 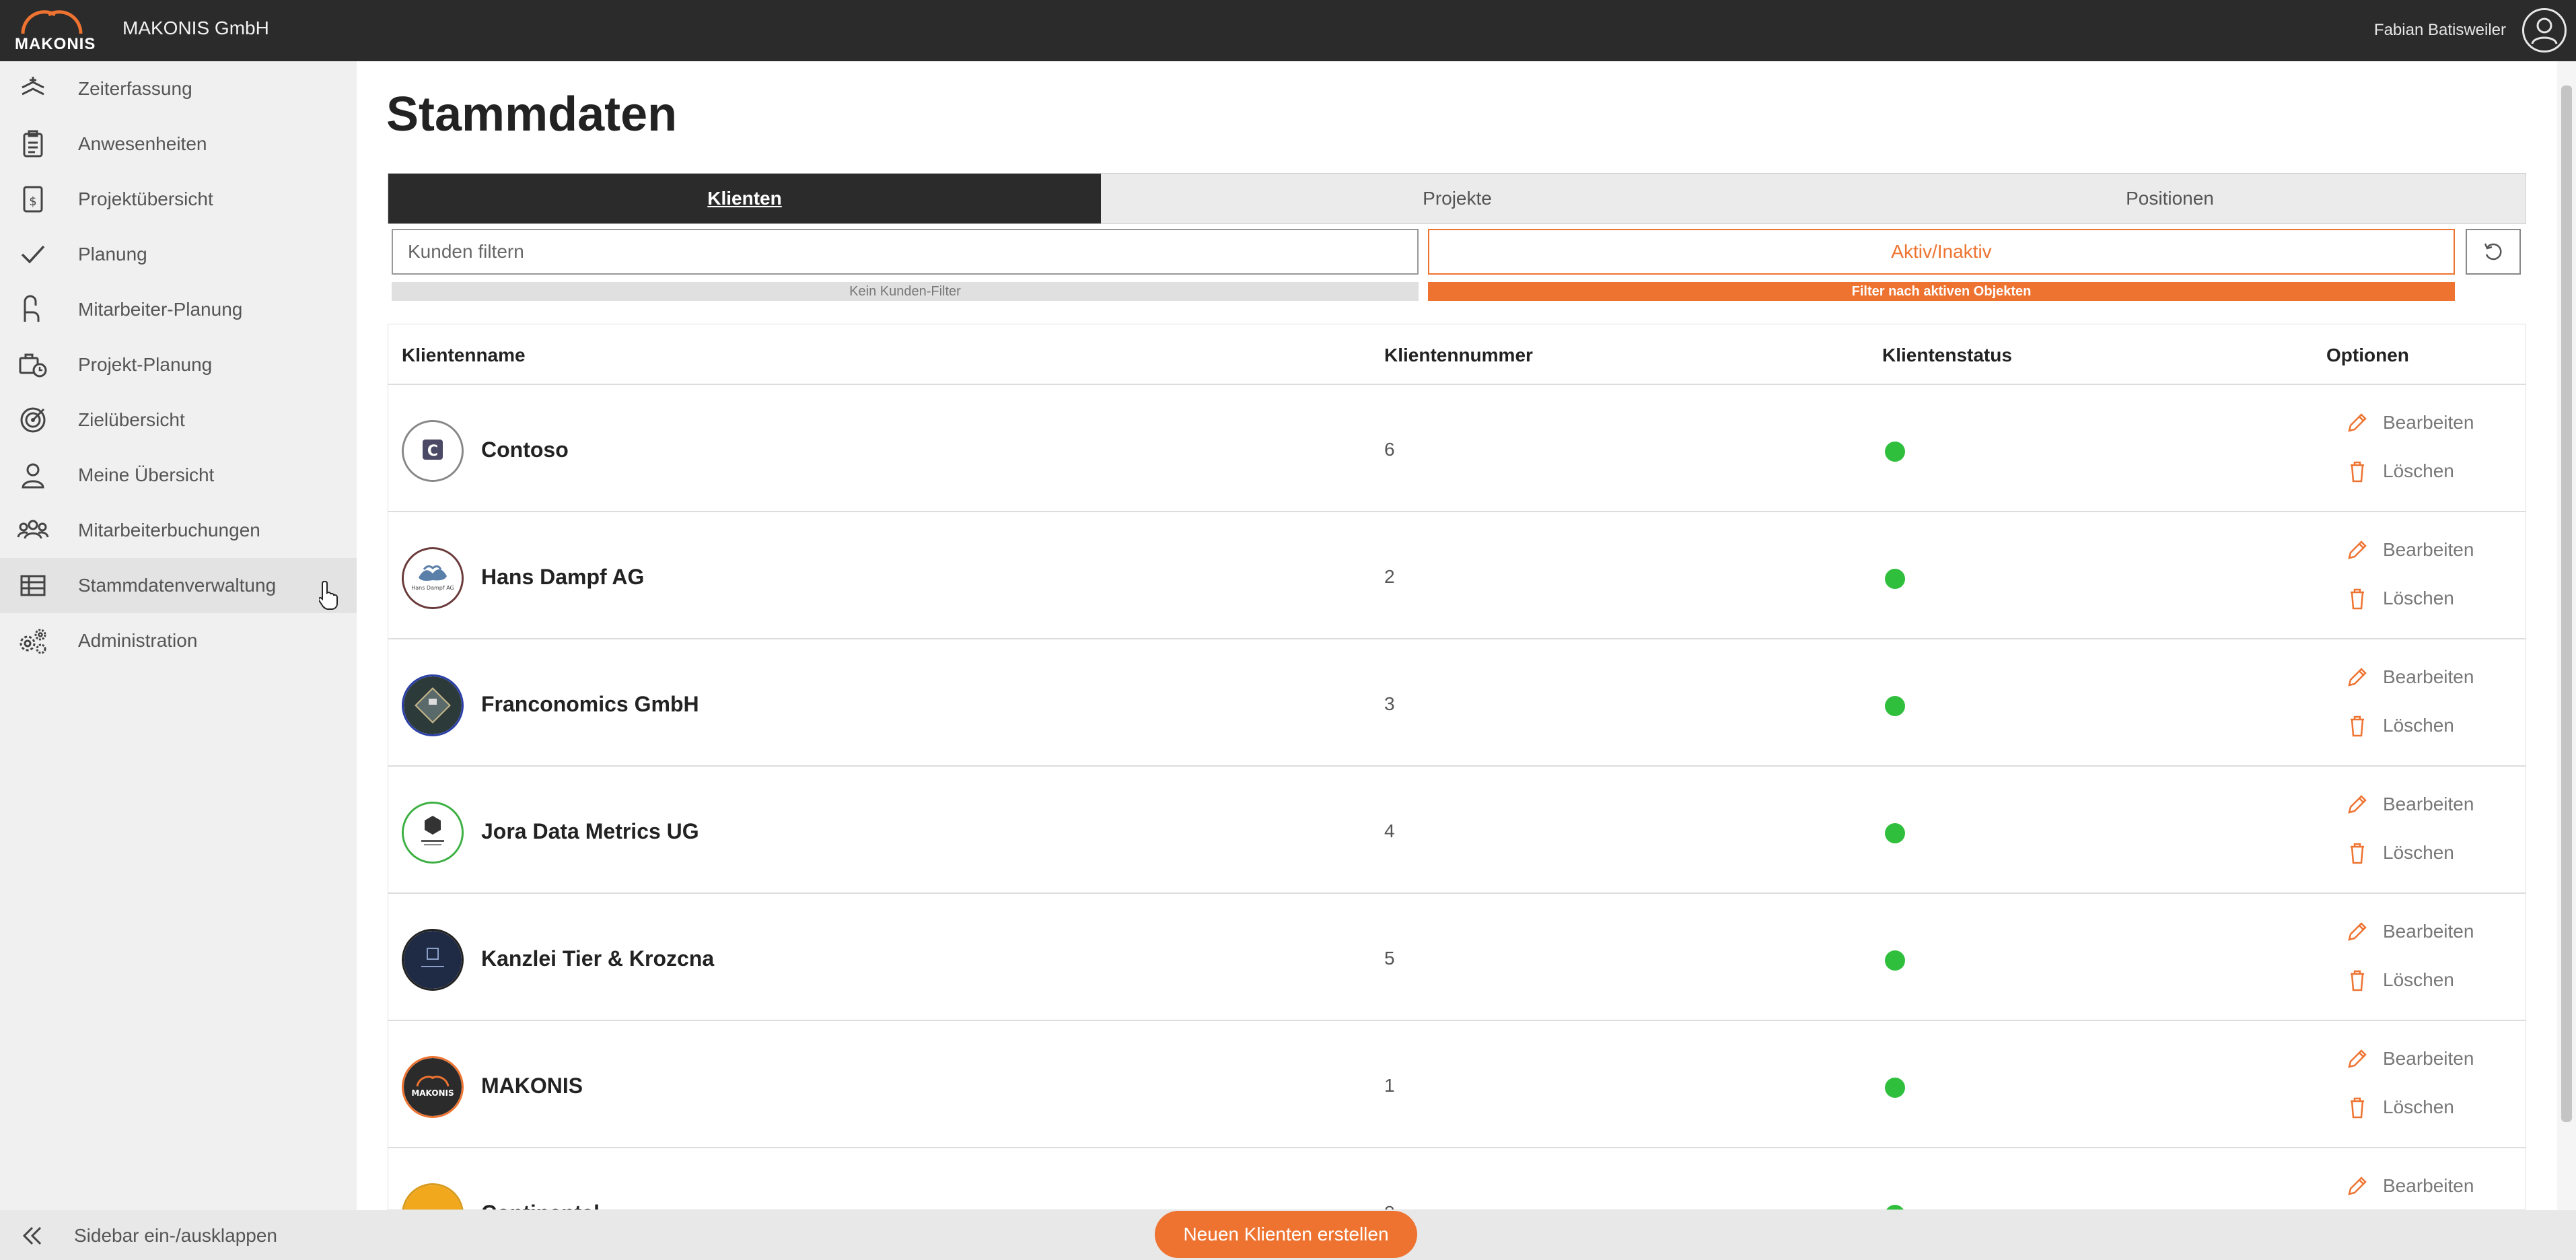 I want to click on client-name: Contoso, so click(x=525, y=450).